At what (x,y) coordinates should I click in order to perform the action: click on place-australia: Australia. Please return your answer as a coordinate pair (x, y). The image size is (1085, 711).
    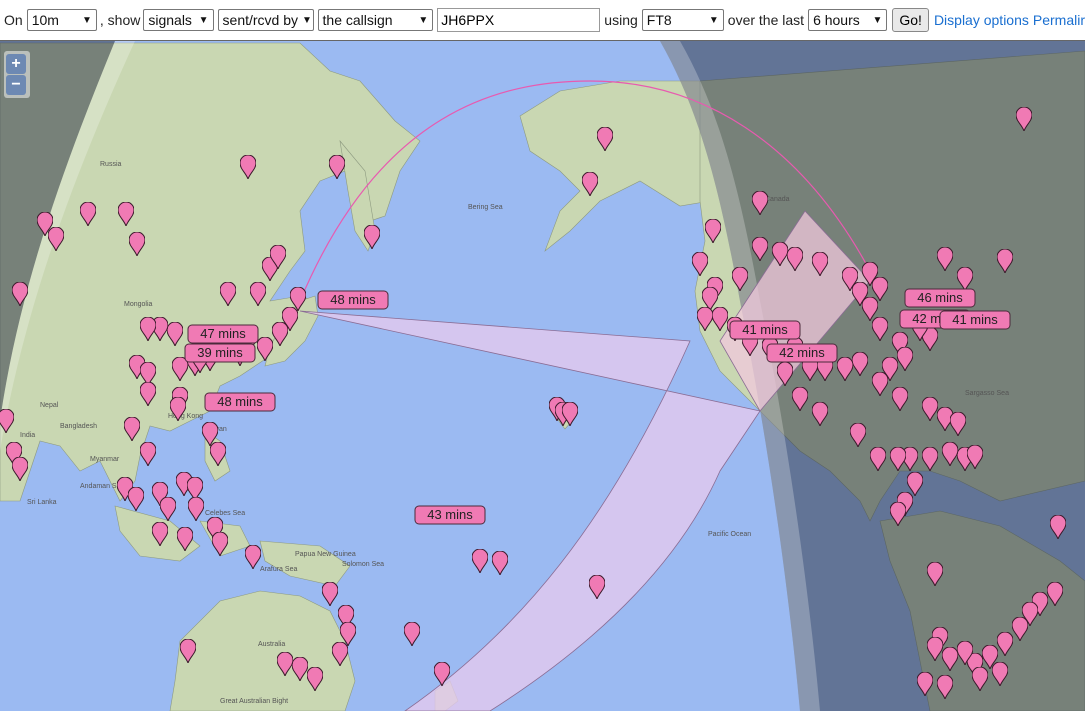
    Looking at the image, I should click on (271, 644).